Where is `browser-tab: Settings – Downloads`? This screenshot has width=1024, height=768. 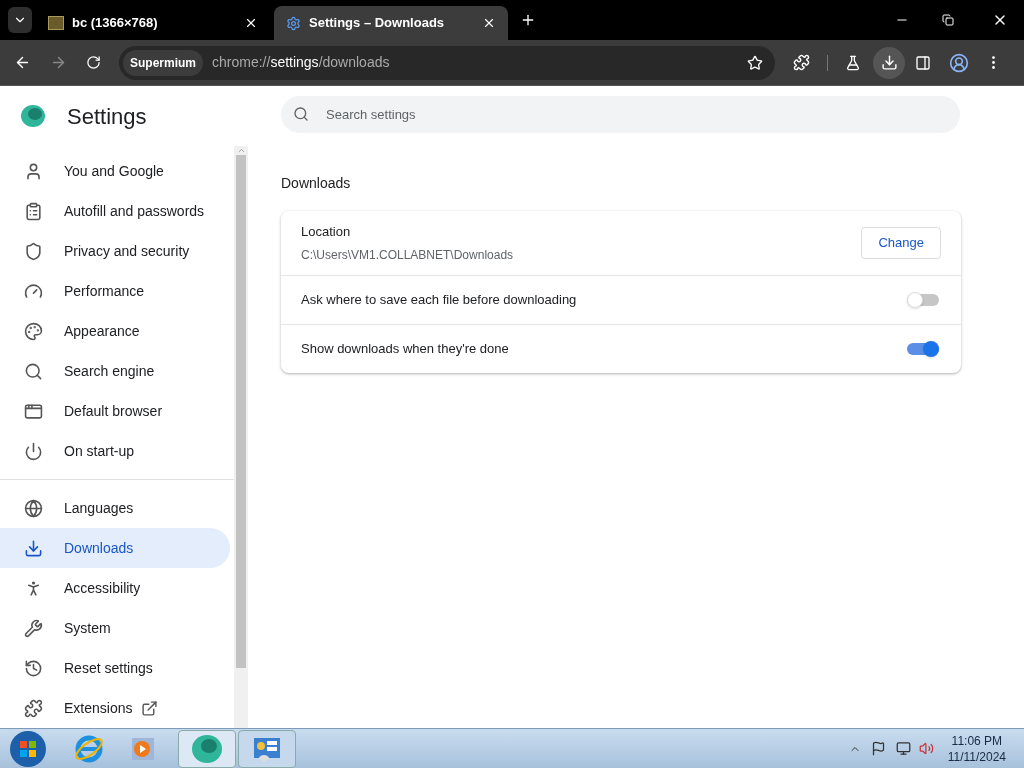 browser-tab: Settings – Downloads is located at coordinates (391, 23).